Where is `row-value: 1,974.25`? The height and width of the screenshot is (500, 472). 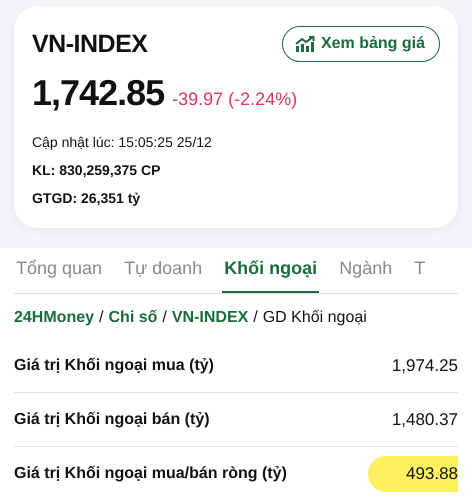
row-value: 1,974.25 is located at coordinates (424, 365).